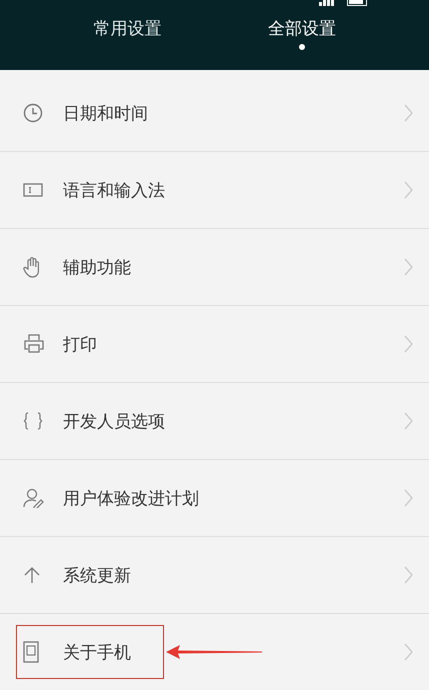 This screenshot has height=690, width=429. I want to click on item-label: 语言和输入法, so click(114, 191).